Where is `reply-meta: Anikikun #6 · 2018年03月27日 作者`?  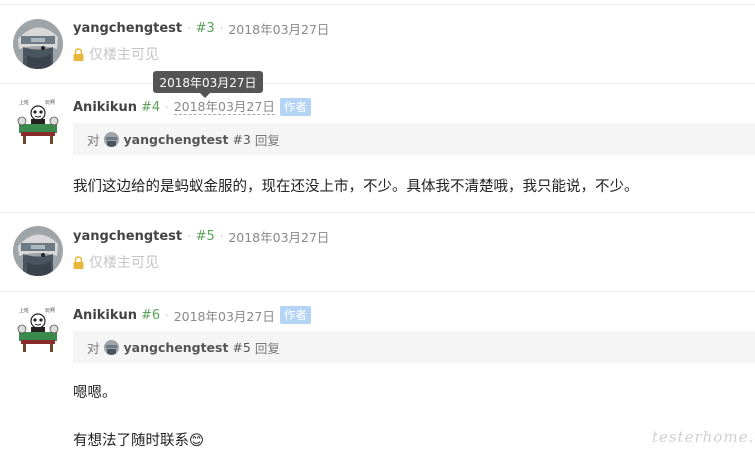
reply-meta: Anikikun #6 · 2018年03月27日 作者 is located at coordinates (192, 315).